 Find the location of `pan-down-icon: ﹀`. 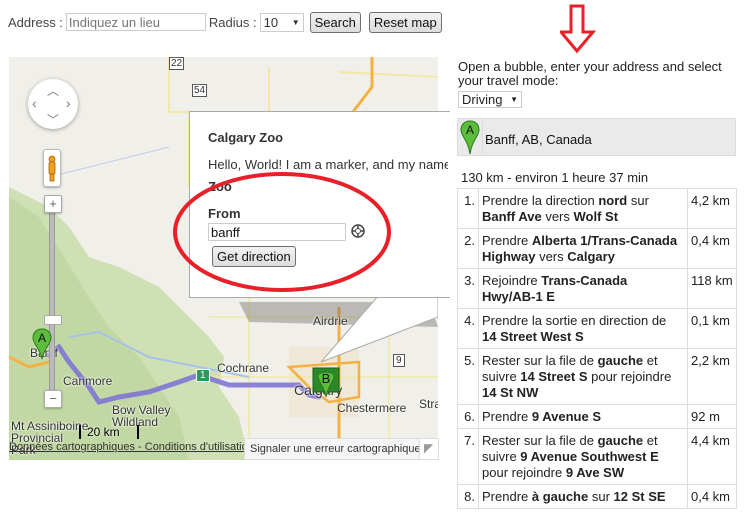

pan-down-icon: ﹀ is located at coordinates (53, 119).